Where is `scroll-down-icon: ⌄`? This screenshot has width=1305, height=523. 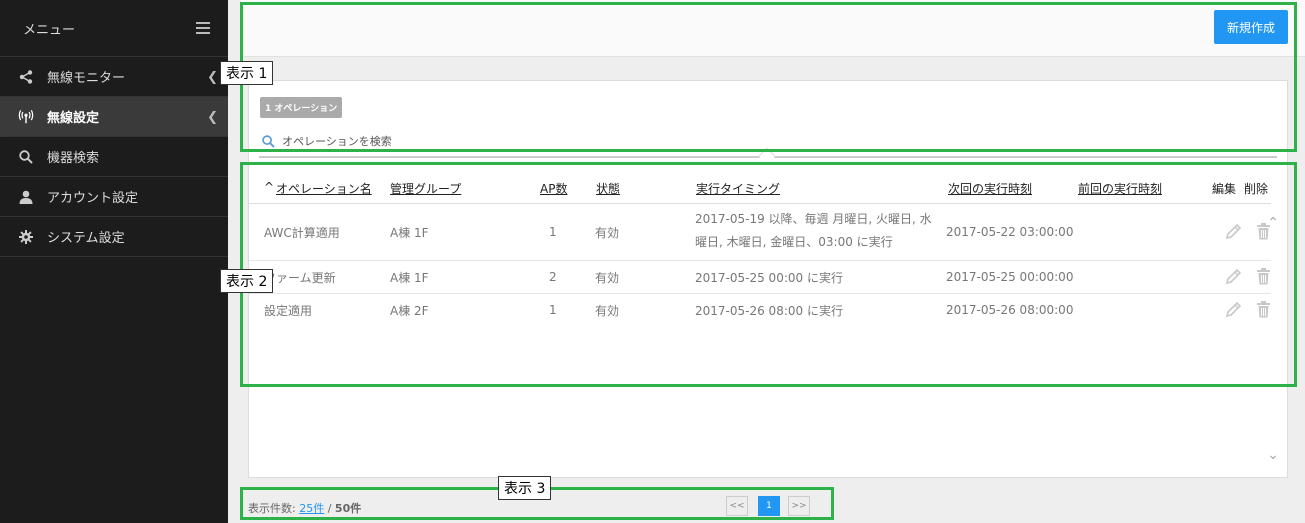 scroll-down-icon: ⌄ is located at coordinates (1273, 455).